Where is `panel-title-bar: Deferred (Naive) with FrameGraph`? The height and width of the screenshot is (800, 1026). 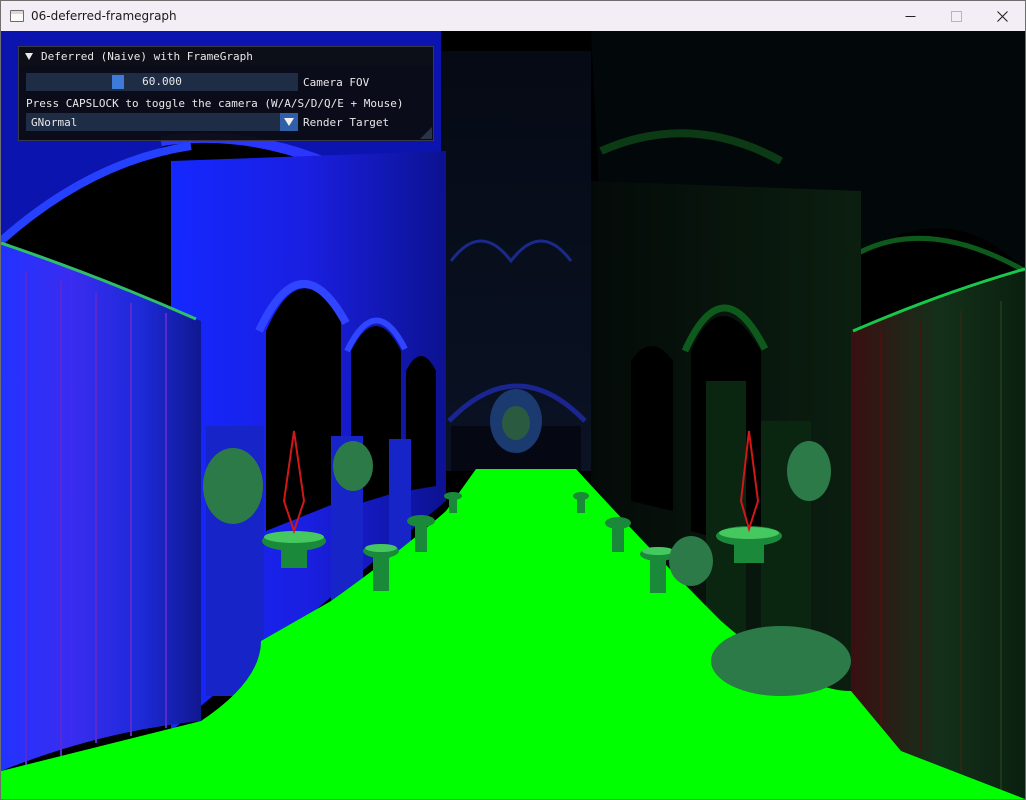 panel-title-bar: Deferred (Naive) with FrameGraph is located at coordinates (226, 56).